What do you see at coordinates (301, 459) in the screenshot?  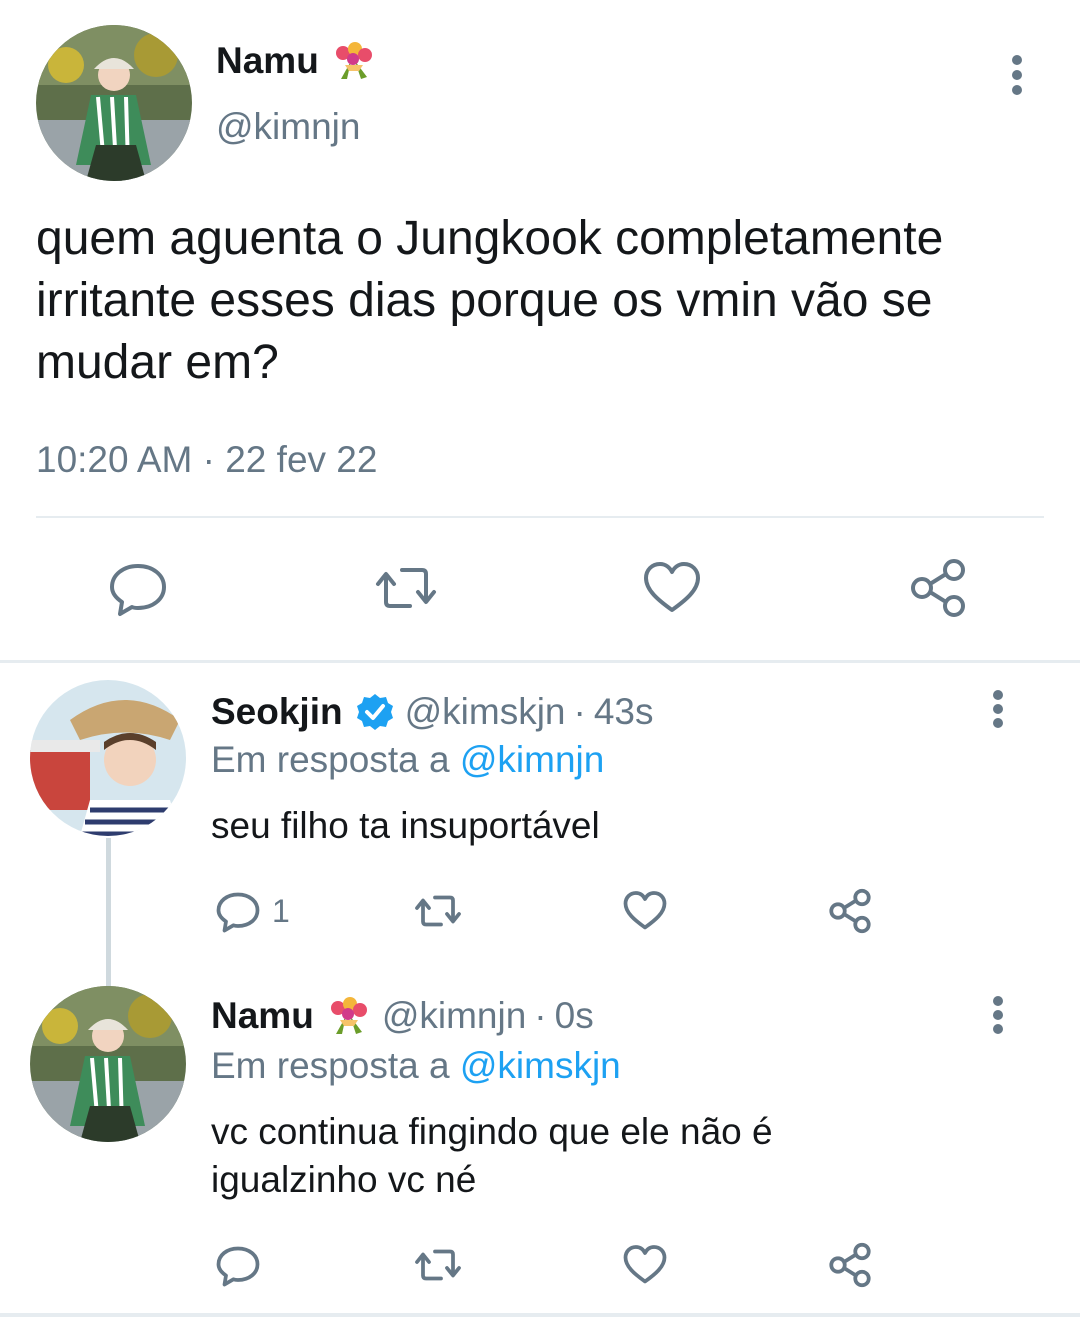 I see `tweet-date: 22 fev 22` at bounding box center [301, 459].